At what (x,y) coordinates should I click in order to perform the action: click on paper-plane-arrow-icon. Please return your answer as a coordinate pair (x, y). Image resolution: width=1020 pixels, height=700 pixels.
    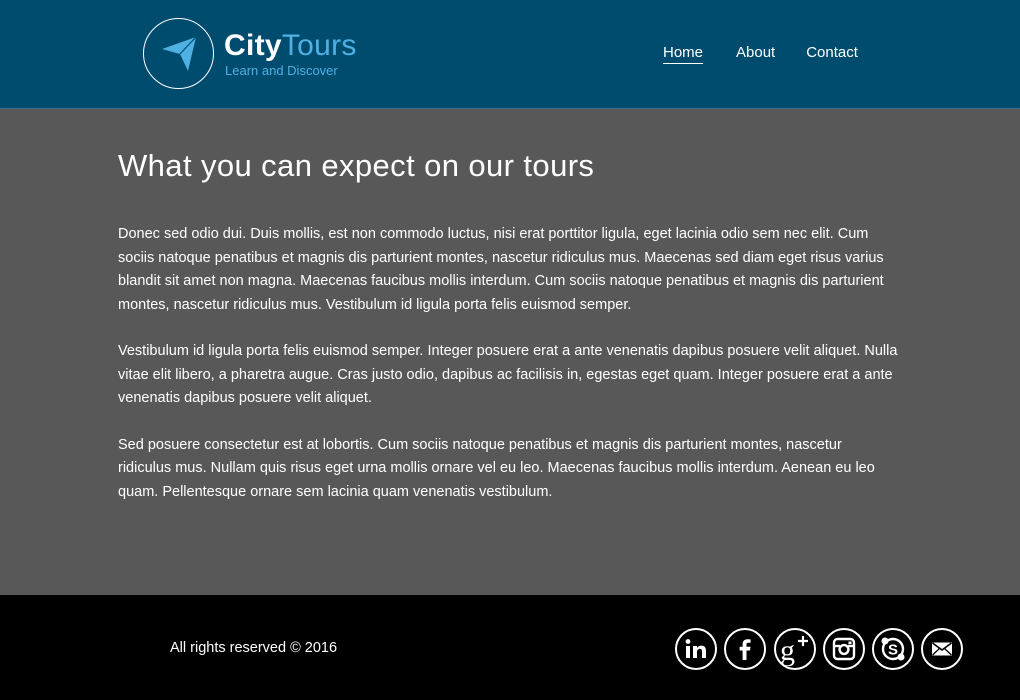
    Looking at the image, I should click on (178, 53).